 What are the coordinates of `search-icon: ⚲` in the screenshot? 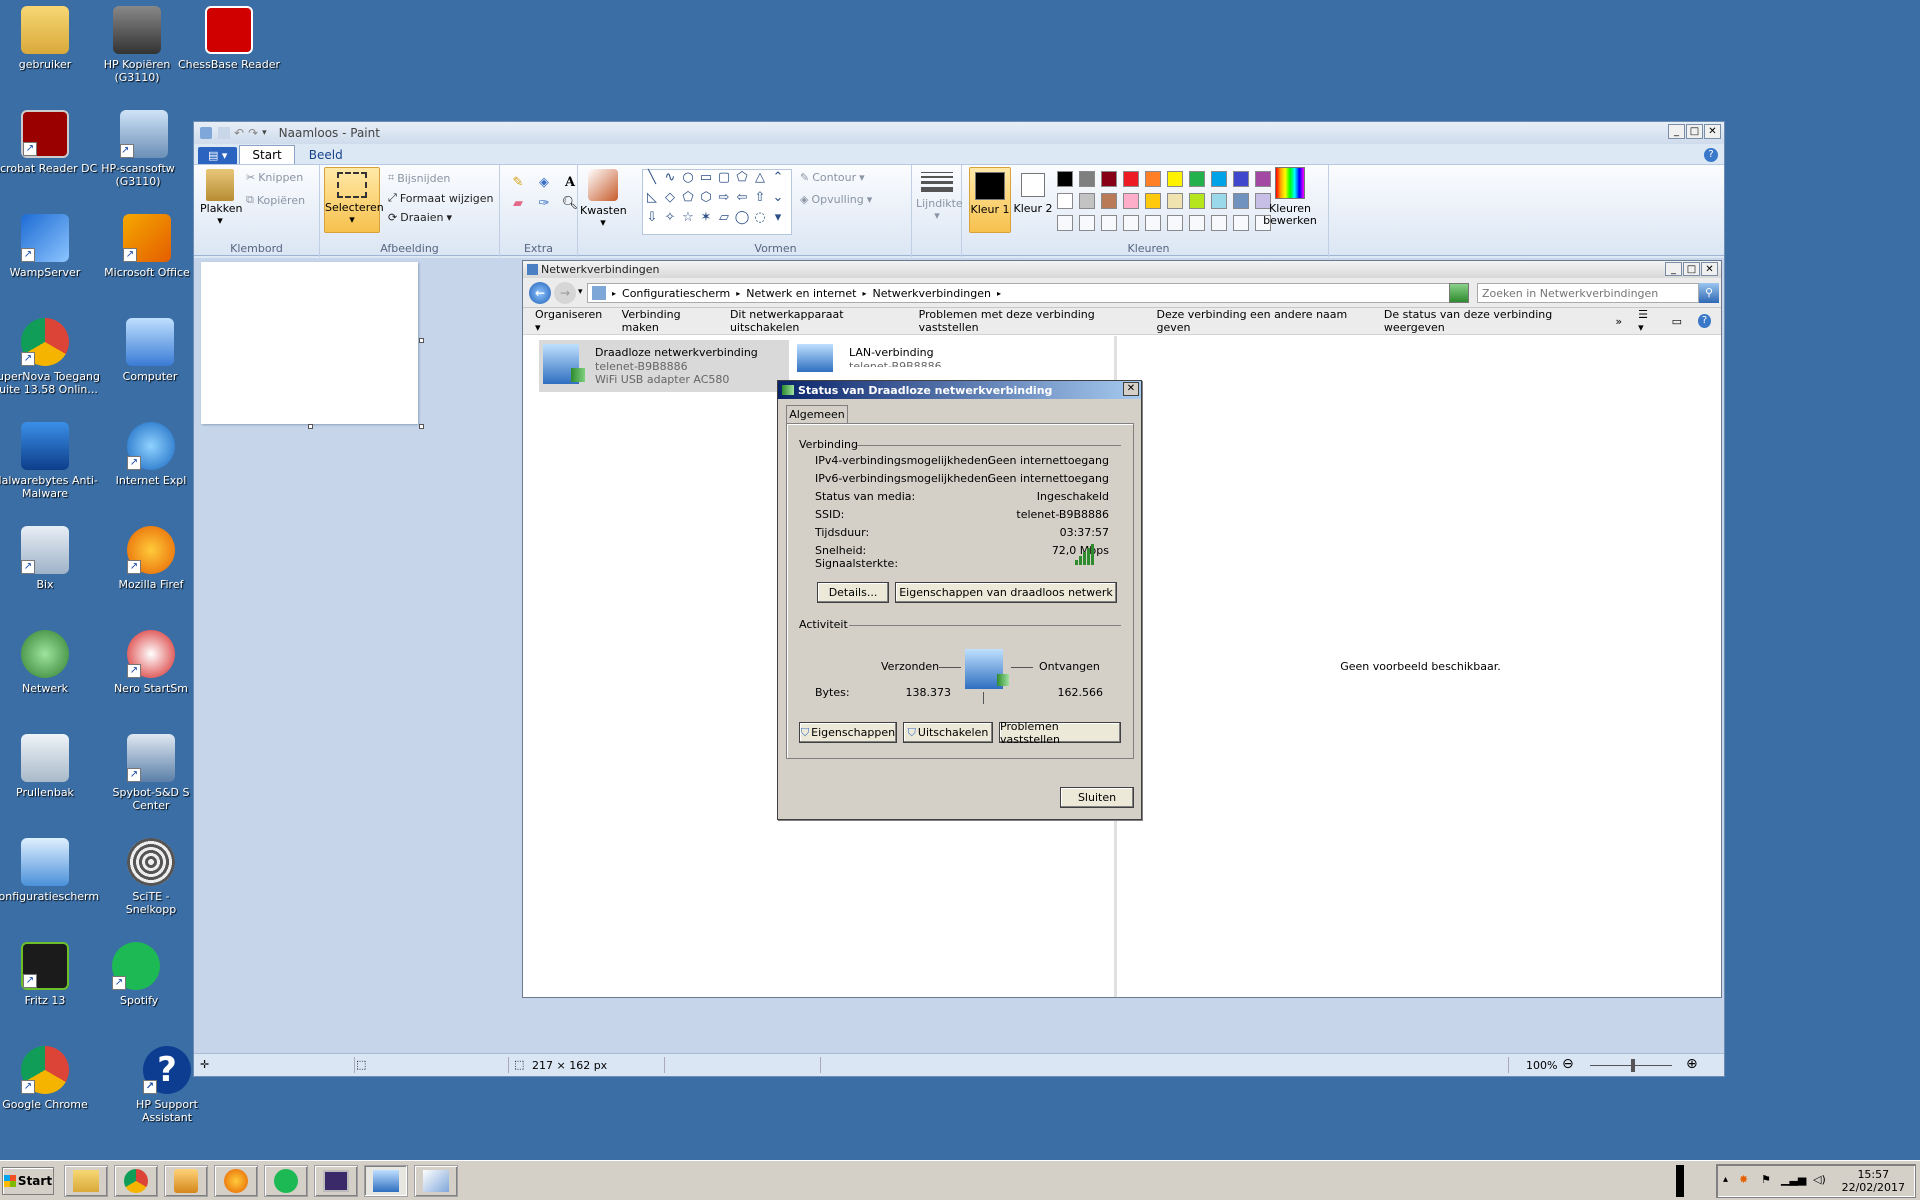 It's located at (1709, 293).